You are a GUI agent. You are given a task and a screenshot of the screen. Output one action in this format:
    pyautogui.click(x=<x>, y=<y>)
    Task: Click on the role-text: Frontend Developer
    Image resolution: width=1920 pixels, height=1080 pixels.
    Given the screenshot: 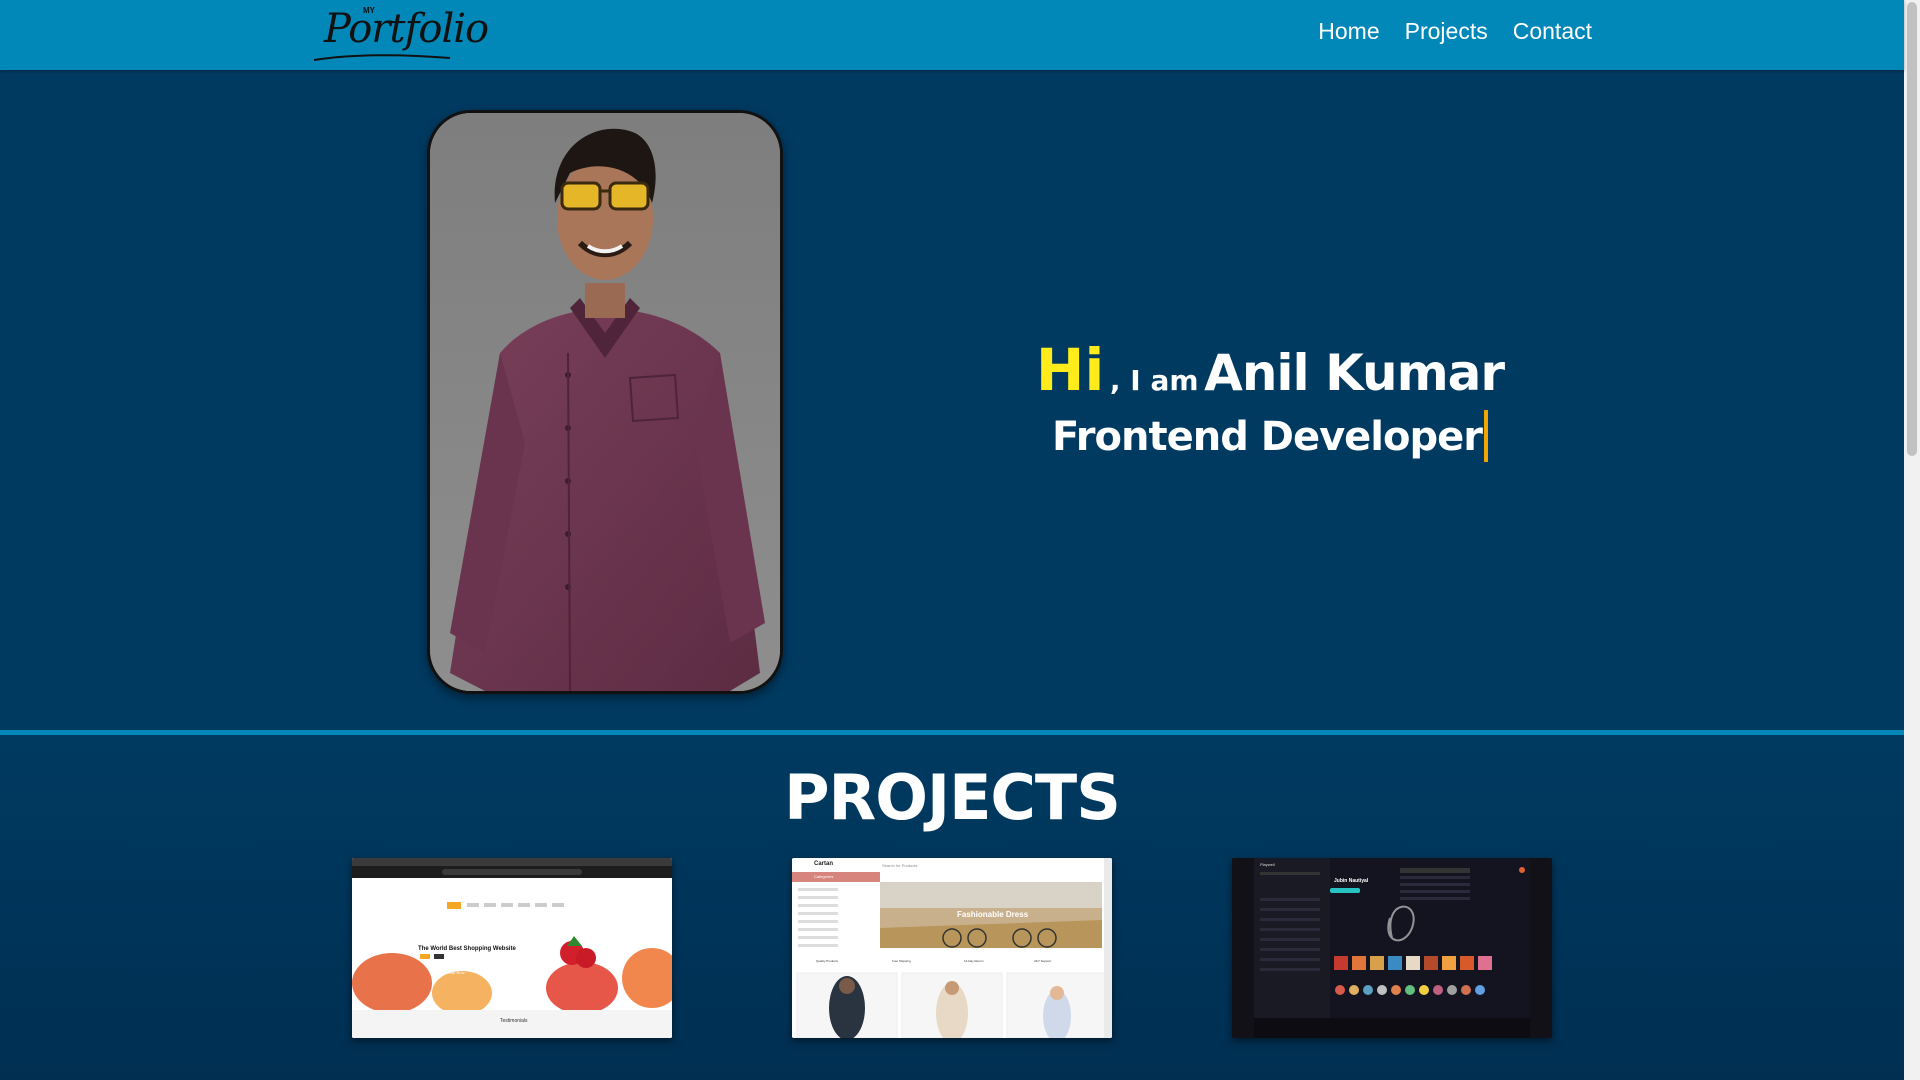 What is the action you would take?
    pyautogui.click(x=1267, y=437)
    